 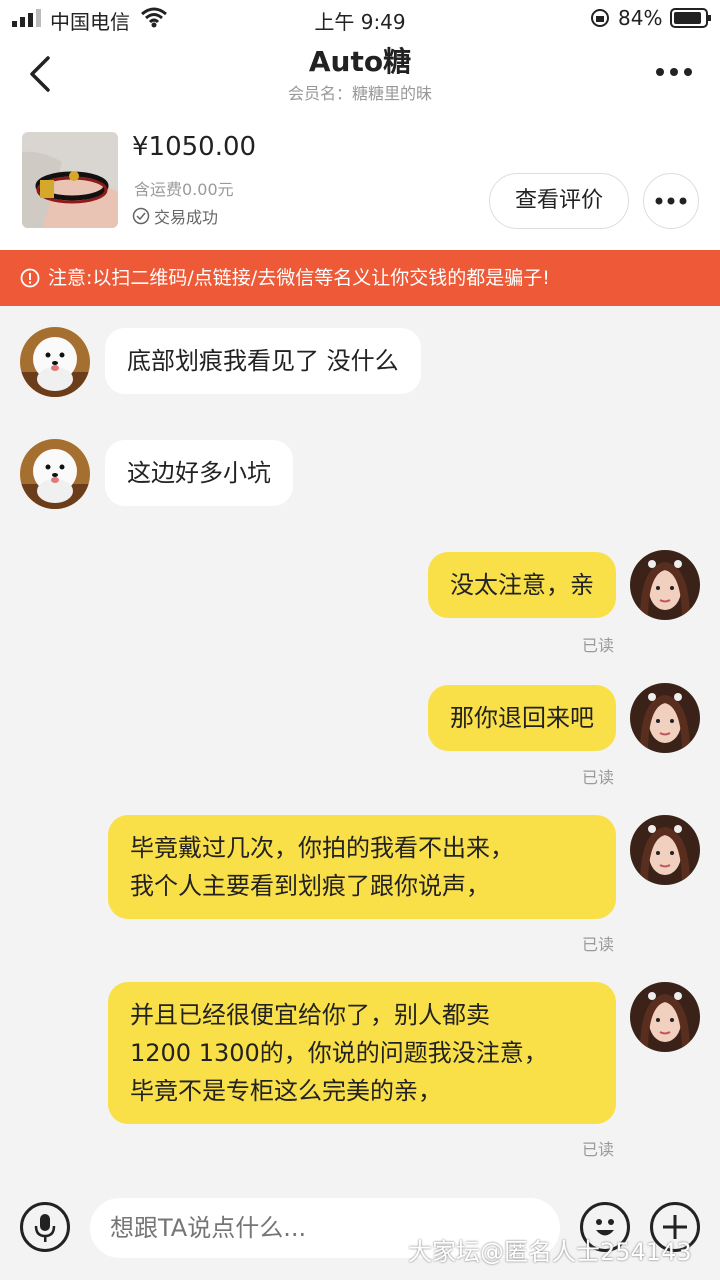 What do you see at coordinates (522, 585) in the screenshot?
I see `message-bubble: 没太注意，亲` at bounding box center [522, 585].